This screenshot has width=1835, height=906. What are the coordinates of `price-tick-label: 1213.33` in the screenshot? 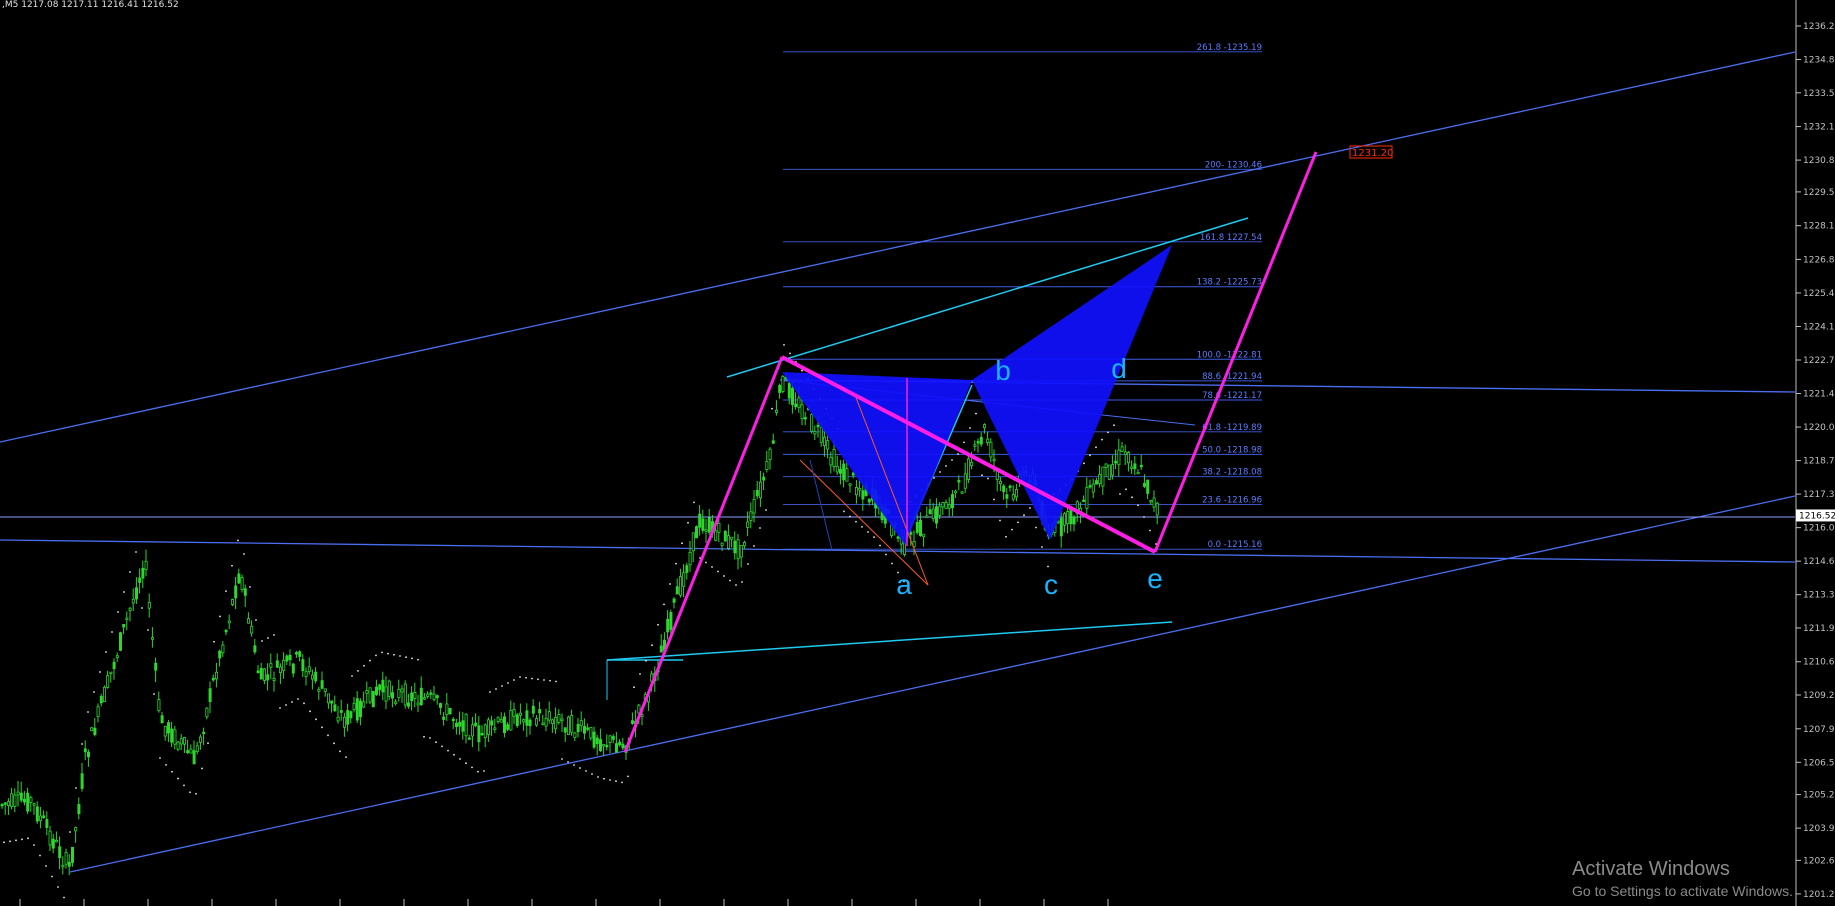 It's located at (1819, 596).